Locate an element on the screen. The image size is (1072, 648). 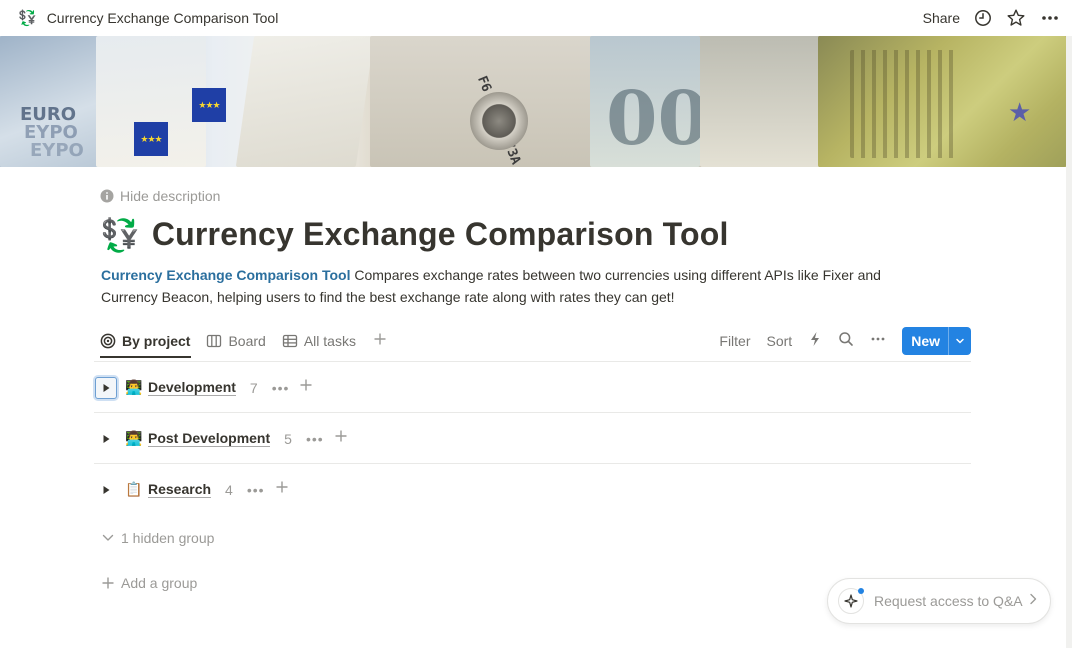
tab-board: Board is located at coordinates (236, 341).